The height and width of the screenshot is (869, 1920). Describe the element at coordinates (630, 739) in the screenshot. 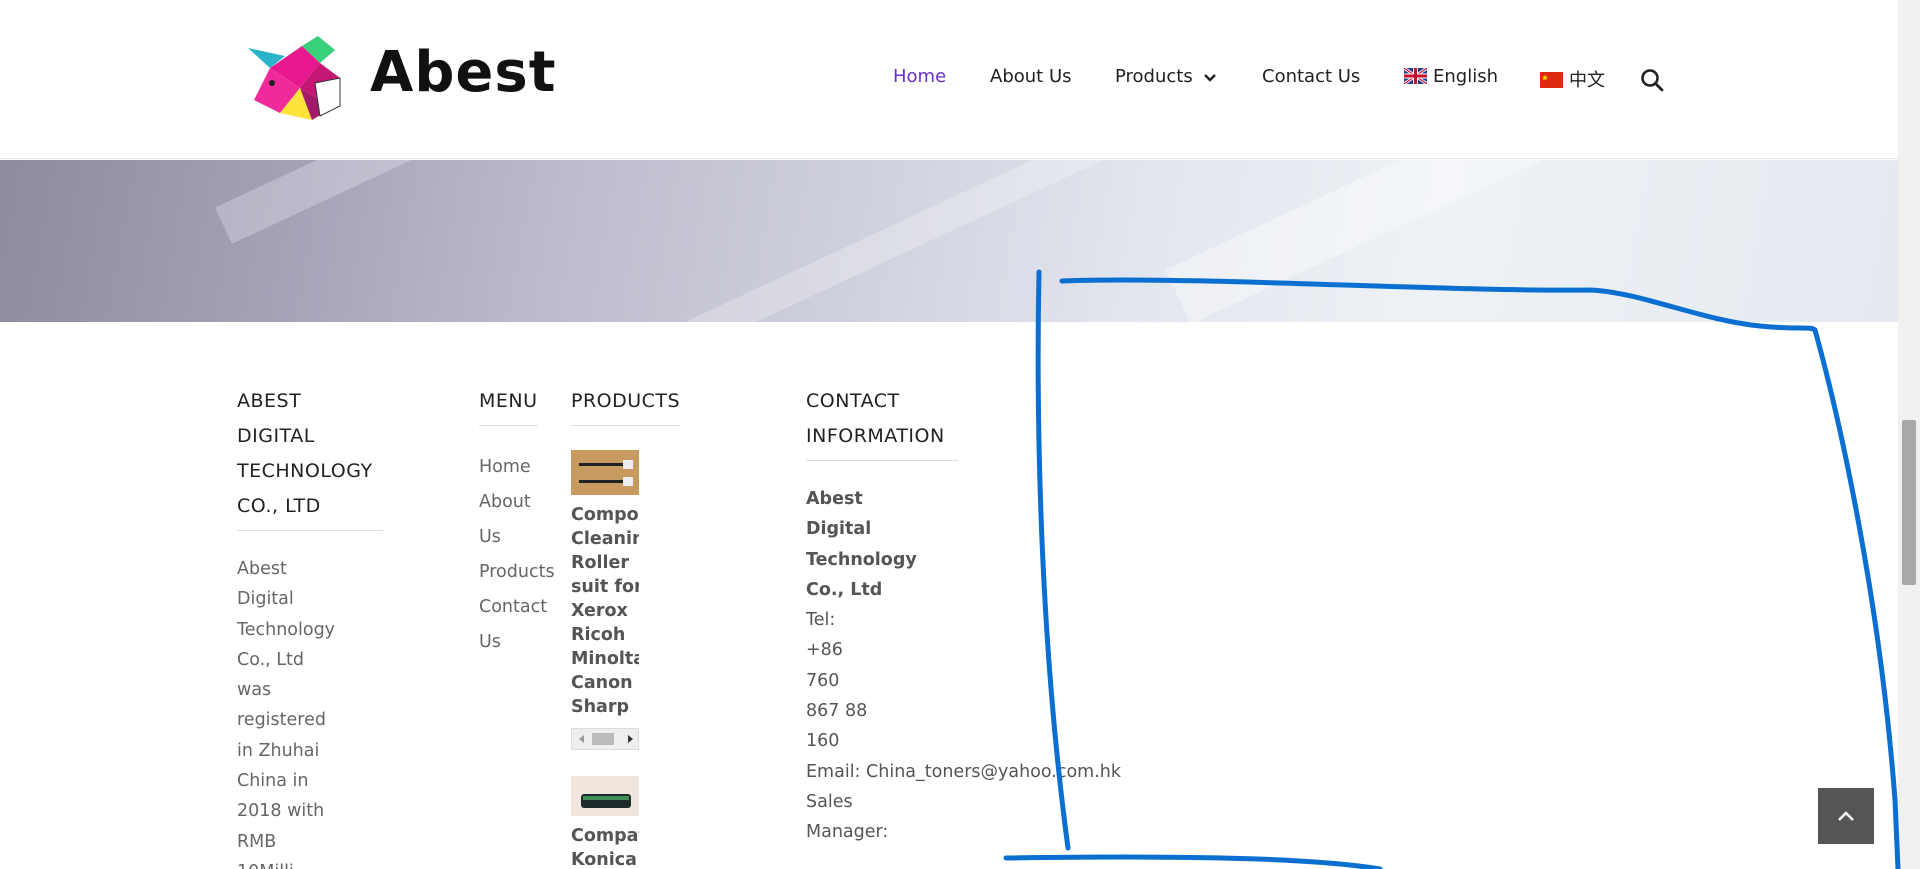

I see `scroll-right-icon` at that location.